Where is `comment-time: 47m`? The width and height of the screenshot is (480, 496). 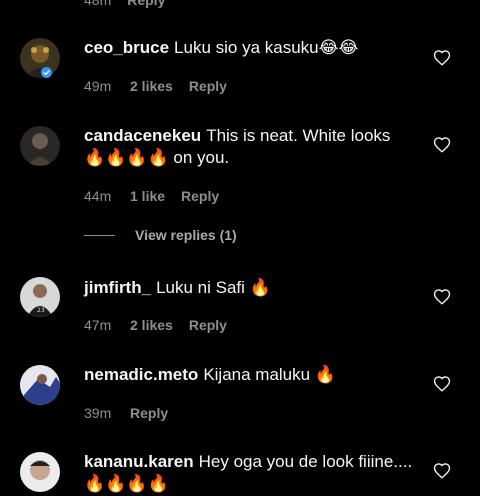
comment-time: 47m is located at coordinates (98, 325).